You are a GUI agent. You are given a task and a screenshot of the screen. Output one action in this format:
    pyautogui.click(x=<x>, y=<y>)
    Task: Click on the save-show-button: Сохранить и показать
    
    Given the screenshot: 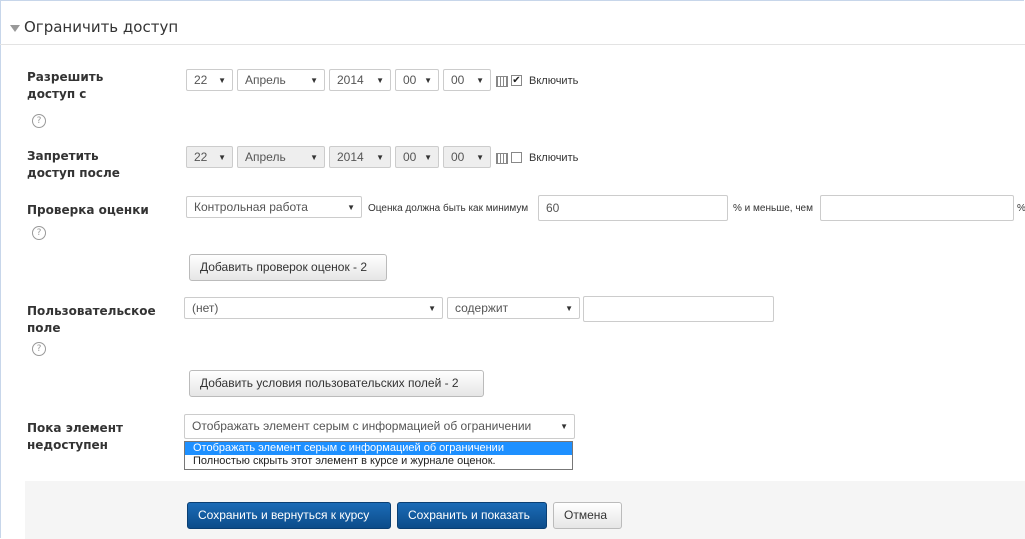 What is the action you would take?
    pyautogui.click(x=472, y=515)
    